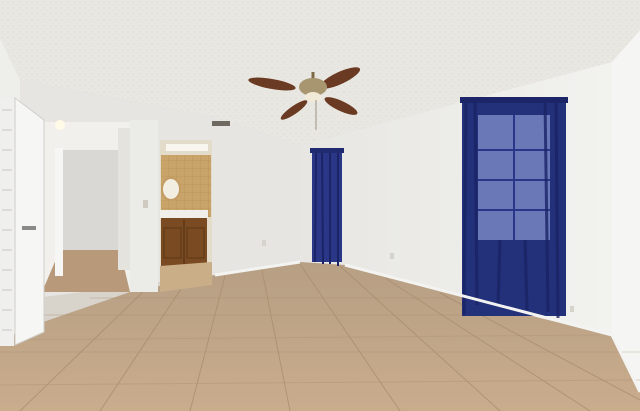  I want to click on closet-door, so click(7, 222).